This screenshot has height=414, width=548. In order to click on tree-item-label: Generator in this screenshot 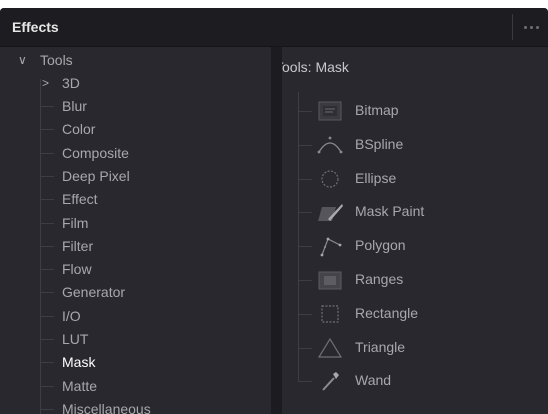, I will do `click(94, 292)`.